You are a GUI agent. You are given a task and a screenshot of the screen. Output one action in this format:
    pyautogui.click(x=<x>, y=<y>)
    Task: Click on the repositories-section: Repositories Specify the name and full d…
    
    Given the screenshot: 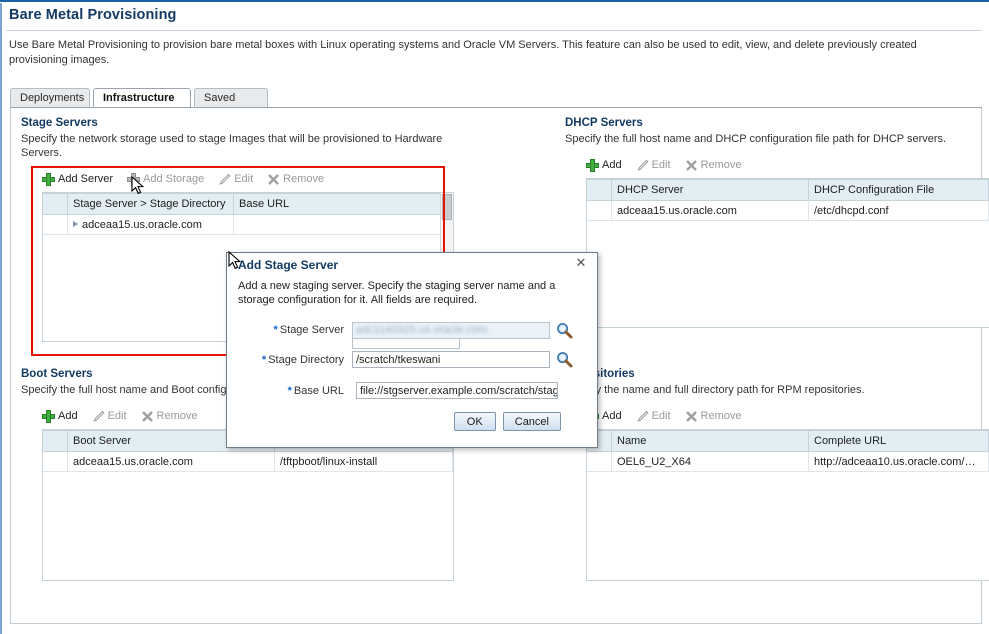 What is the action you would take?
    pyautogui.click(x=777, y=474)
    